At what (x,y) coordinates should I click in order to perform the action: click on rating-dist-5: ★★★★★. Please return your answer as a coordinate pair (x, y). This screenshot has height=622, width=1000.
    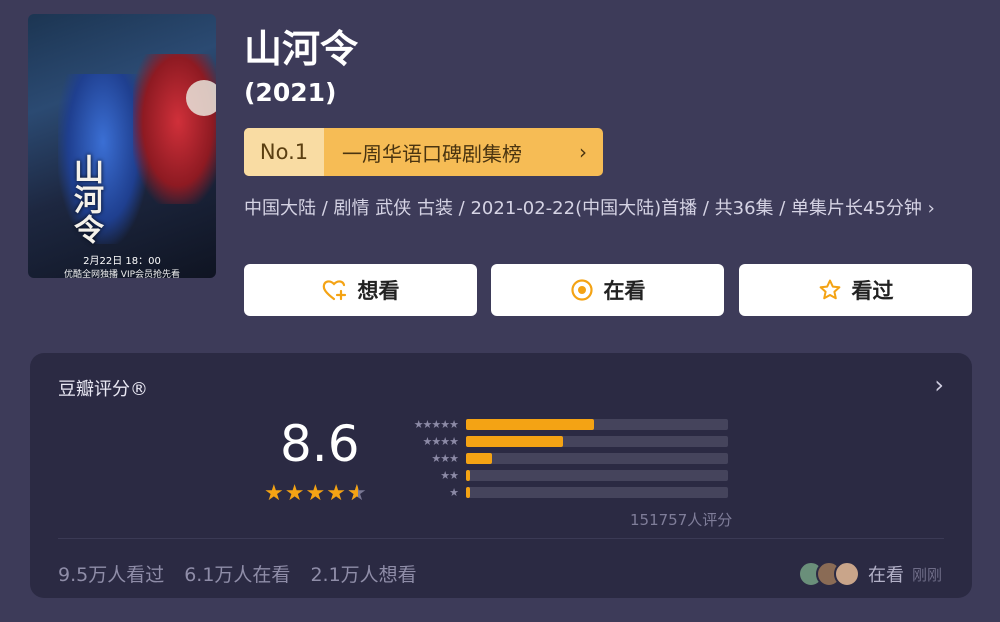
    Looking at the image, I should click on (563, 424).